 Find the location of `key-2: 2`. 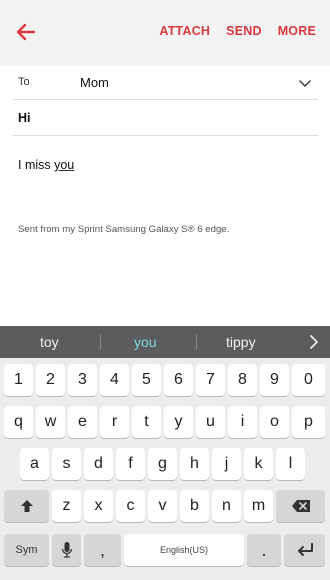

key-2: 2 is located at coordinates (50, 380).